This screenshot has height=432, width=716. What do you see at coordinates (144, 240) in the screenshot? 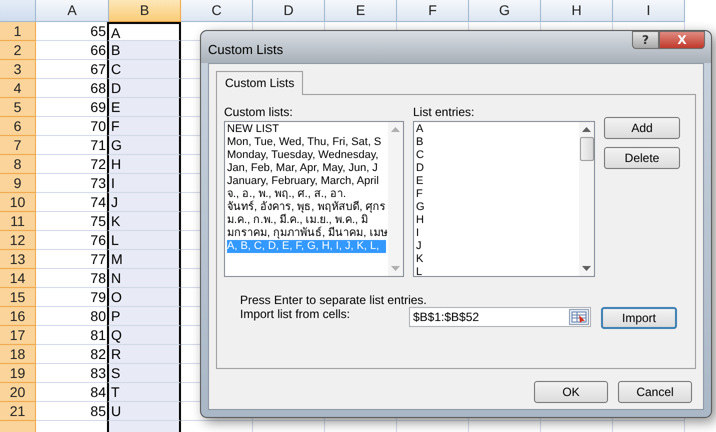
I see `table-cell: L` at bounding box center [144, 240].